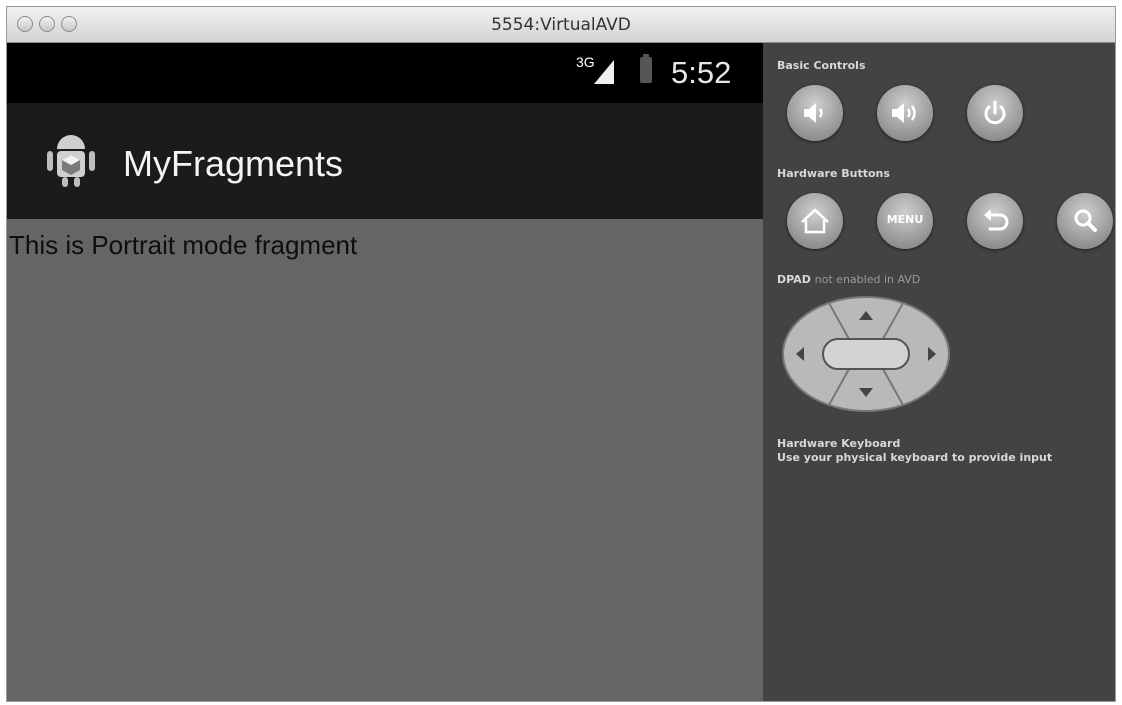  I want to click on action-bar: MyFragments, so click(385, 161).